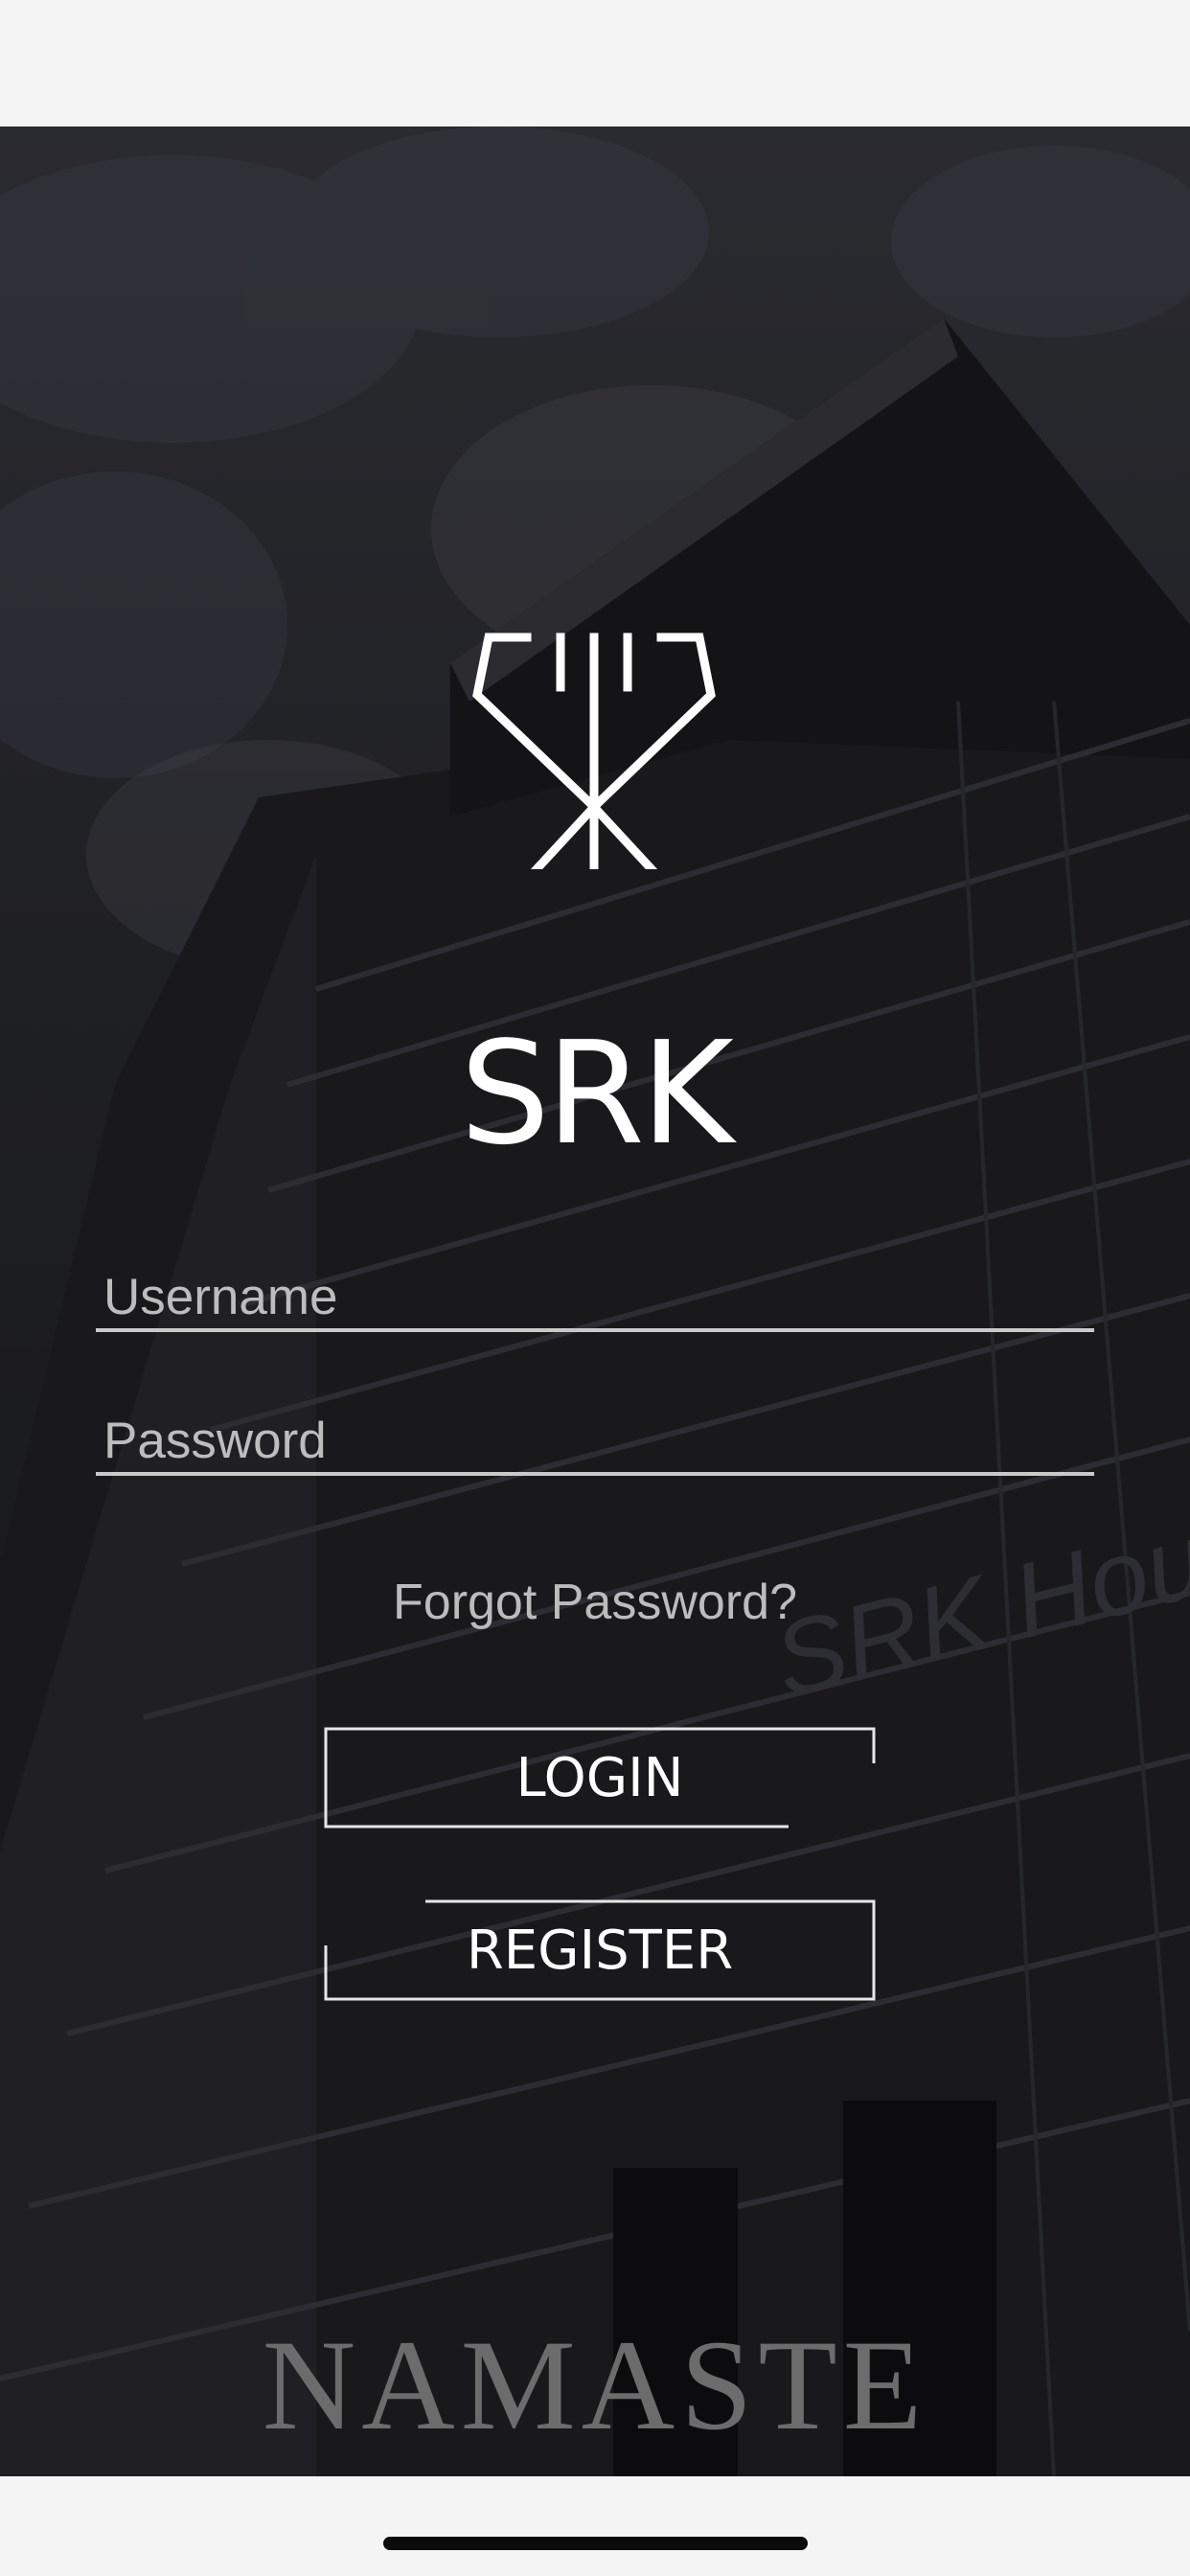 The height and width of the screenshot is (2576, 1190). What do you see at coordinates (592, 1440) in the screenshot?
I see `password-input` at bounding box center [592, 1440].